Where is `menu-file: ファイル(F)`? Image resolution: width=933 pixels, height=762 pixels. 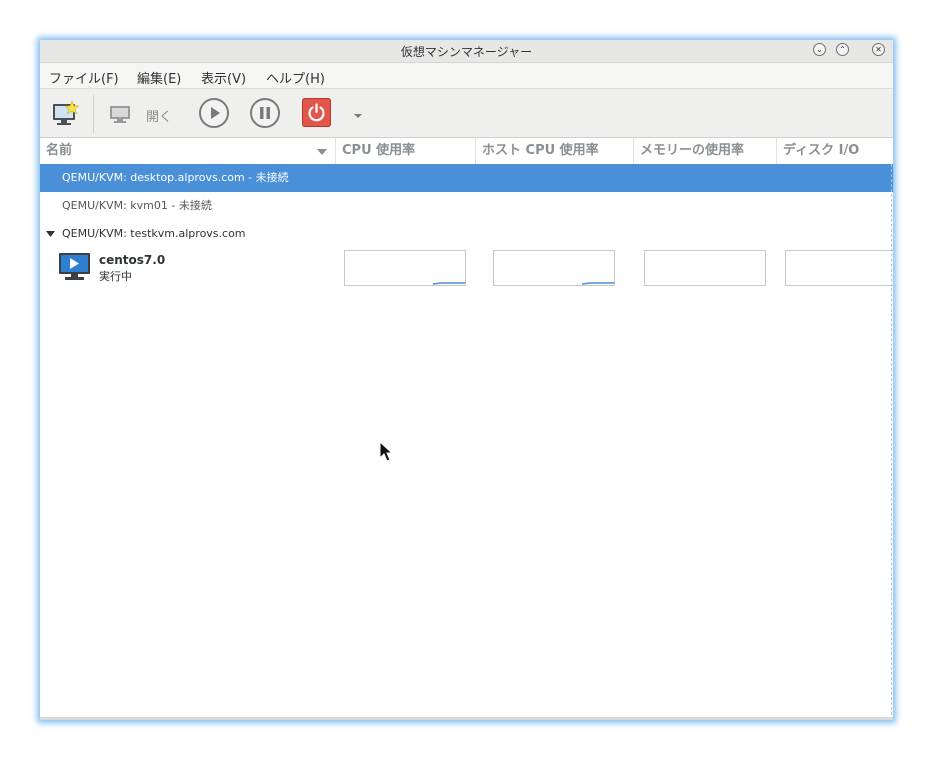
menu-file: ファイル(F) is located at coordinates (84, 77).